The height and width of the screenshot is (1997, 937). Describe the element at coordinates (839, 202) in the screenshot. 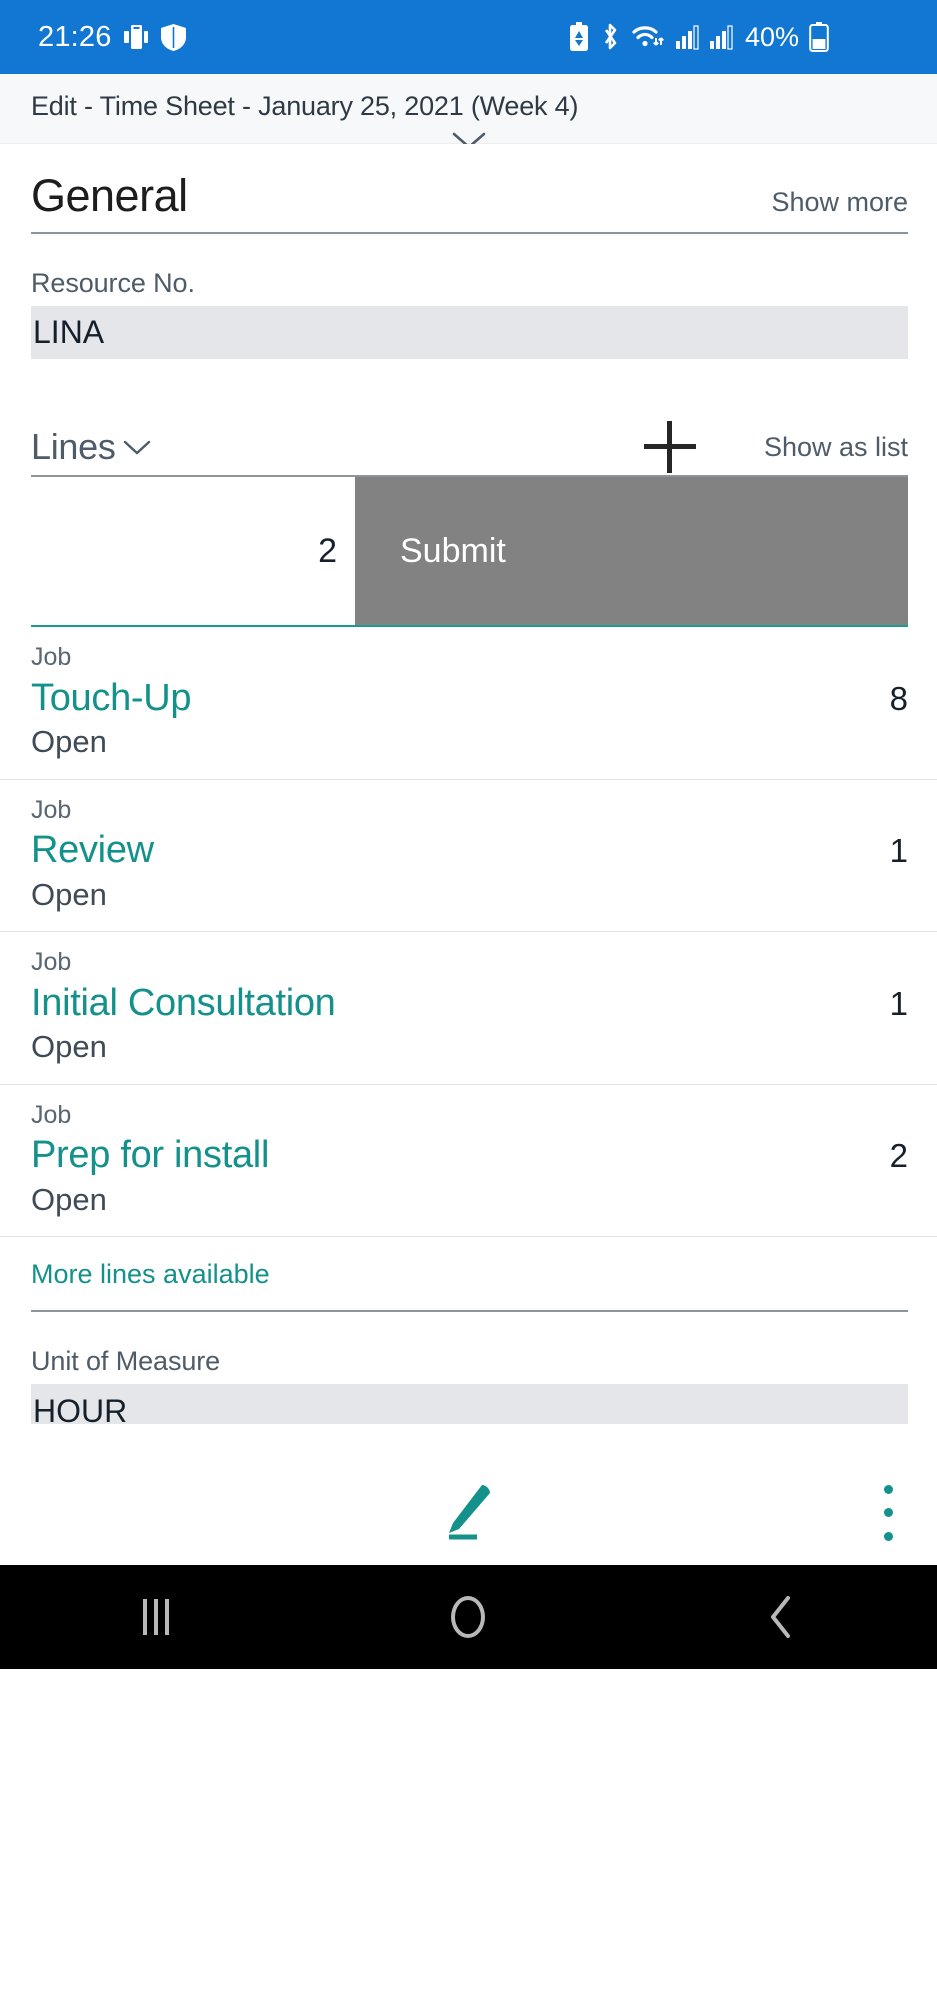

I see `show-more-link: Show more` at that location.